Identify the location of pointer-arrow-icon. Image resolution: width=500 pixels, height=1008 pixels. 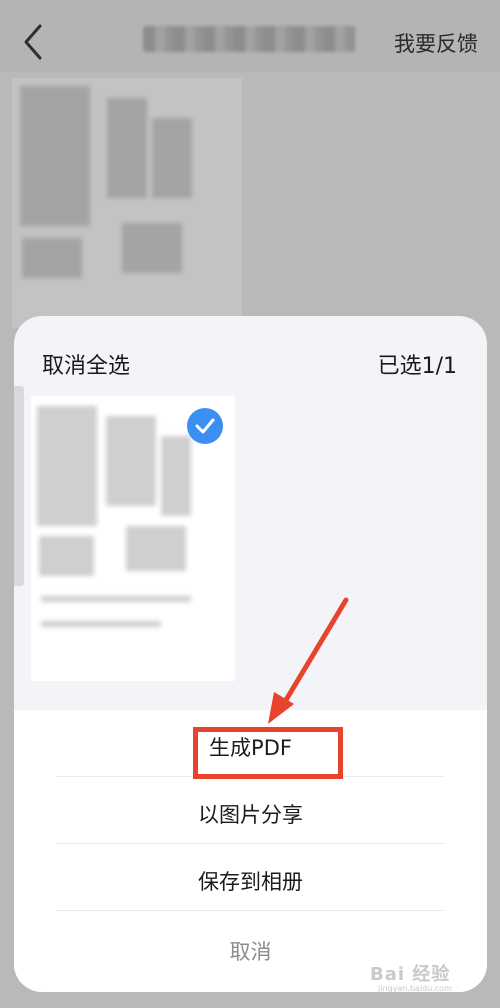
(308, 660).